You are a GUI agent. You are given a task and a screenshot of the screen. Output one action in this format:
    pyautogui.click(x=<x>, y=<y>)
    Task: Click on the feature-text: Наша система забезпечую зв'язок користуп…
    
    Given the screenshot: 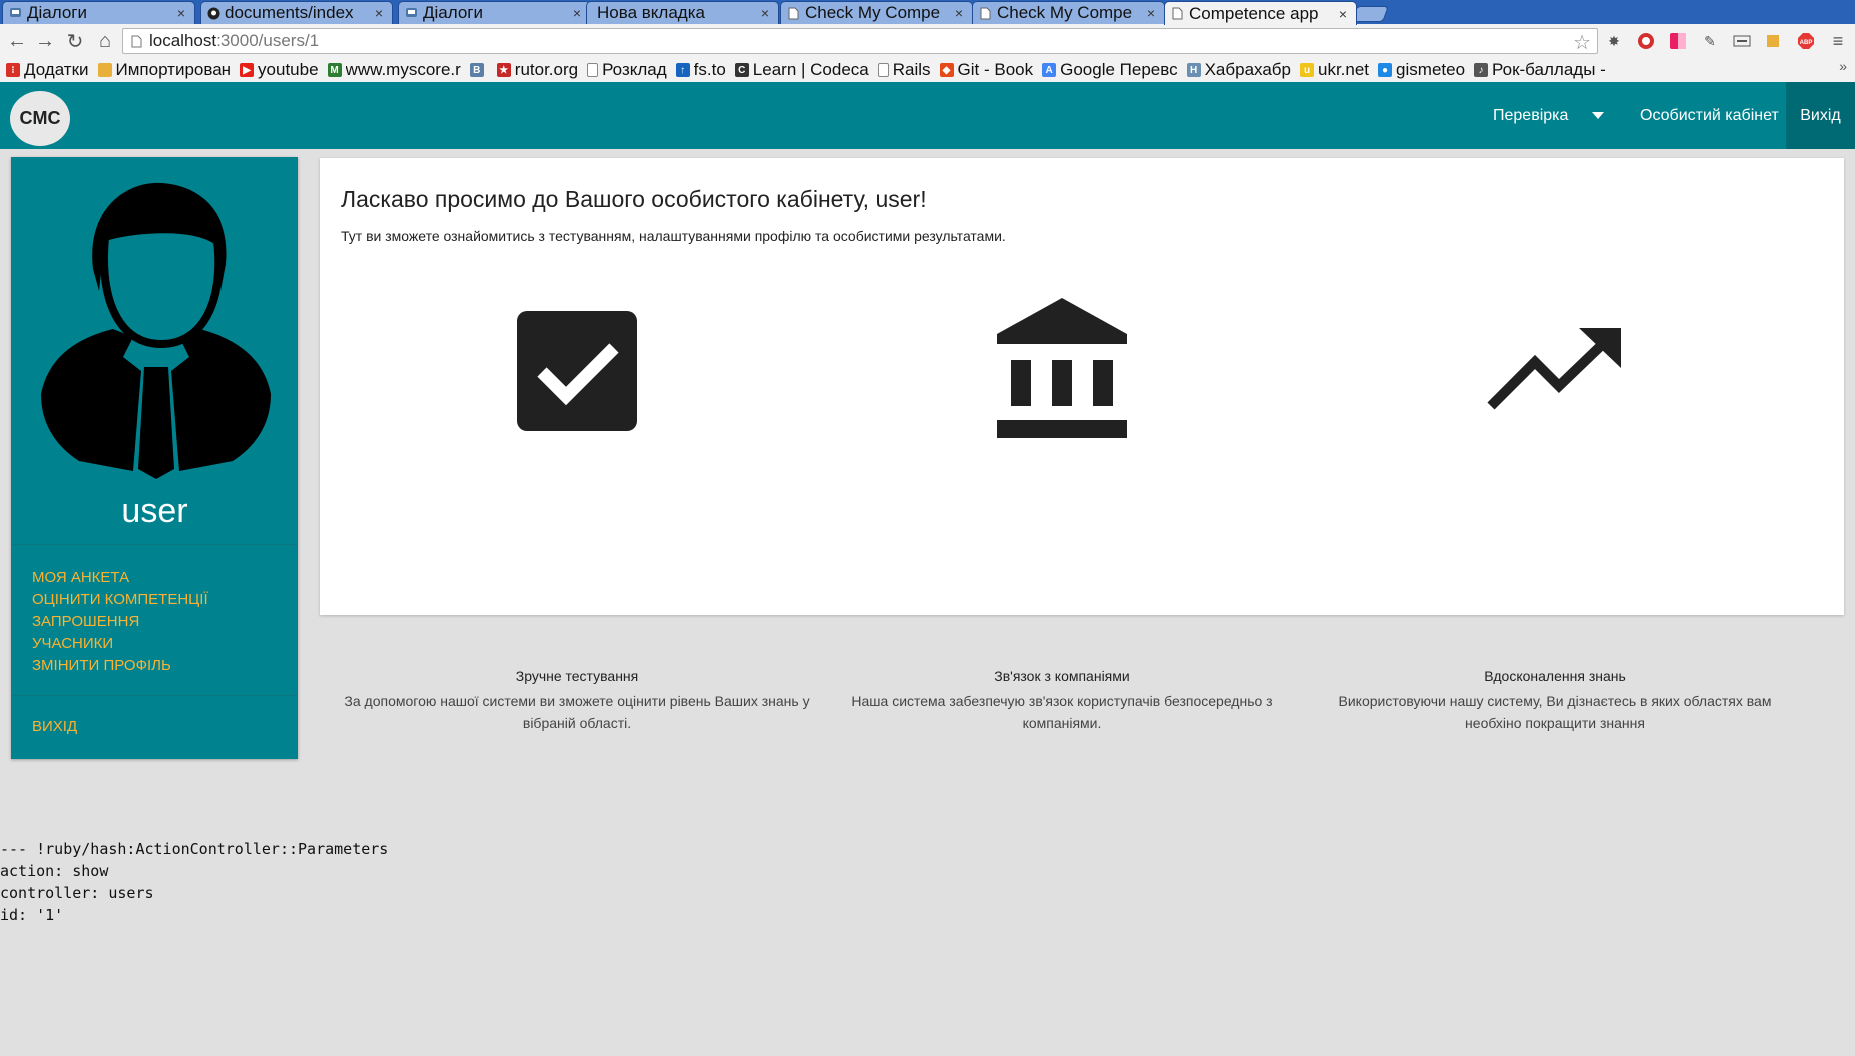 What is the action you would take?
    pyautogui.click(x=1062, y=712)
    